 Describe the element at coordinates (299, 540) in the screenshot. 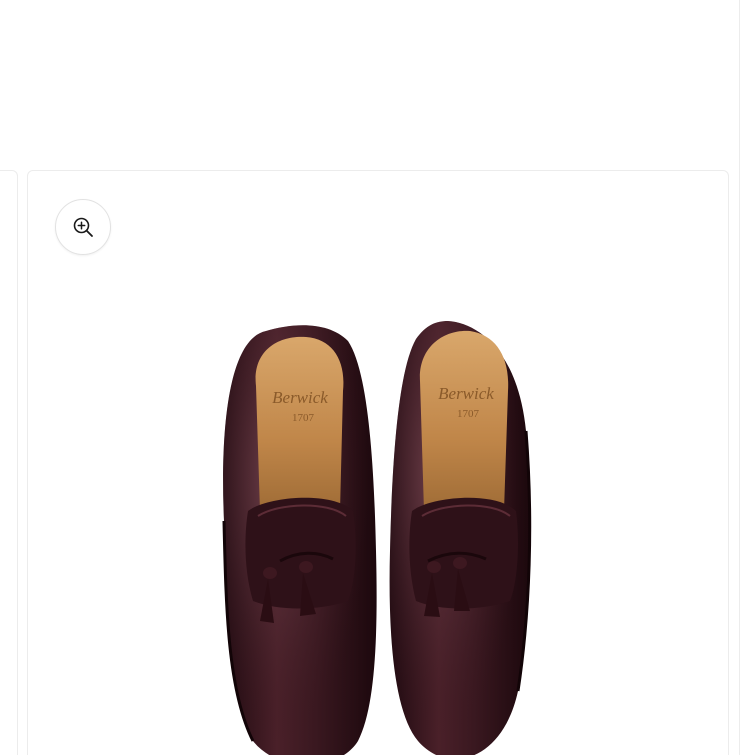

I see `left-loafer: Berwick 1707` at that location.